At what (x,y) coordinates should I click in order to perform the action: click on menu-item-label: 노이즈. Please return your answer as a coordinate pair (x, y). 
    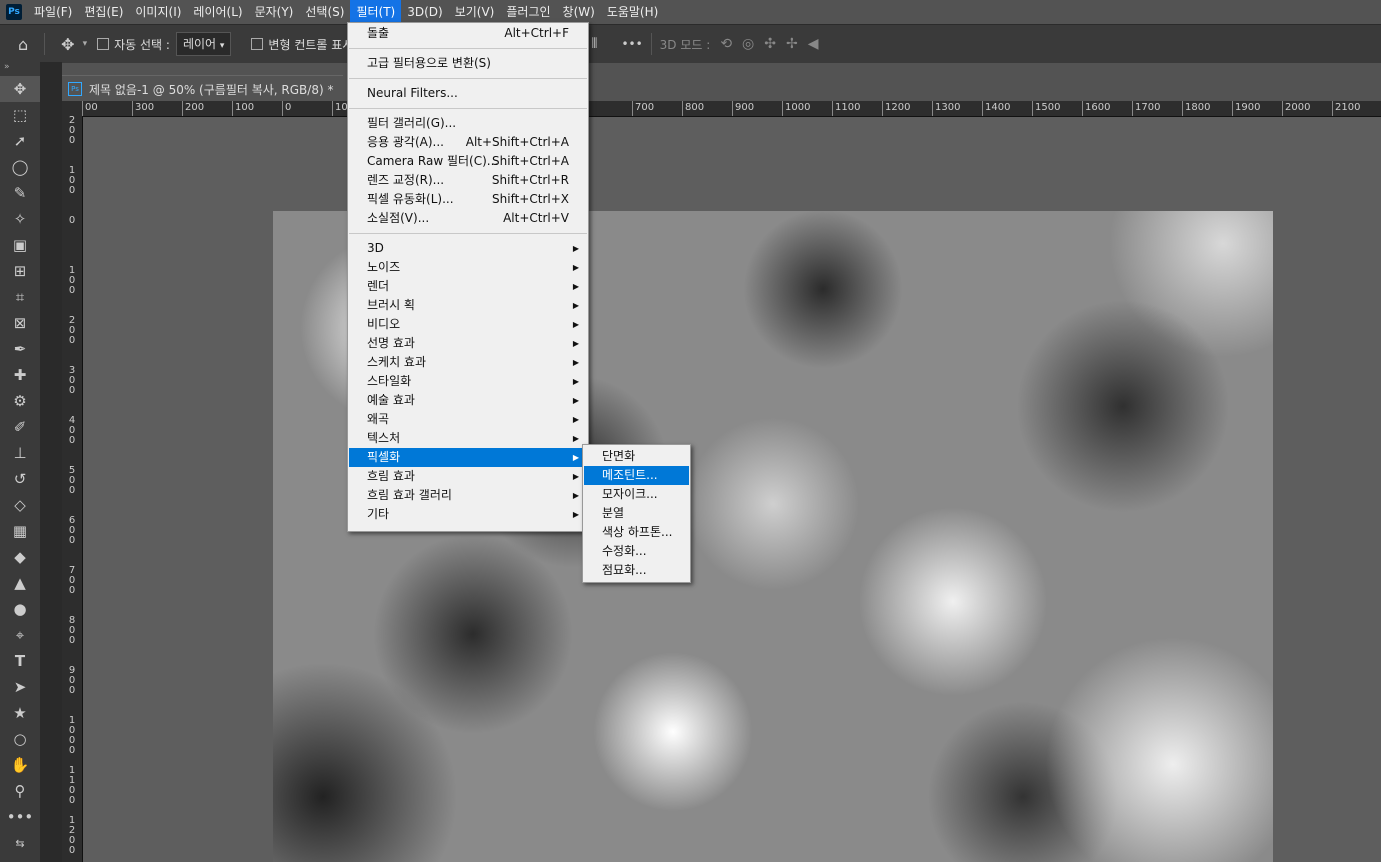
    Looking at the image, I should click on (384, 267).